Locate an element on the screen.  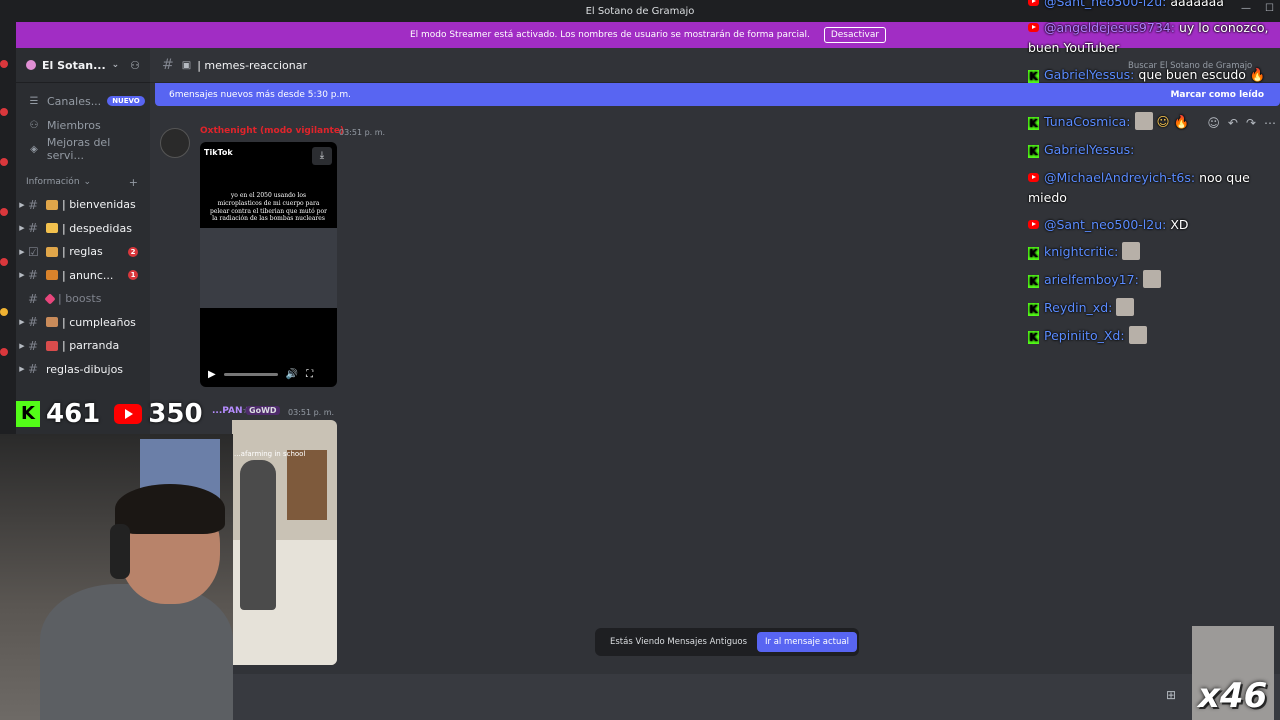
channel-parranda: ▶ # | parranda is located at coordinates (83, 346).